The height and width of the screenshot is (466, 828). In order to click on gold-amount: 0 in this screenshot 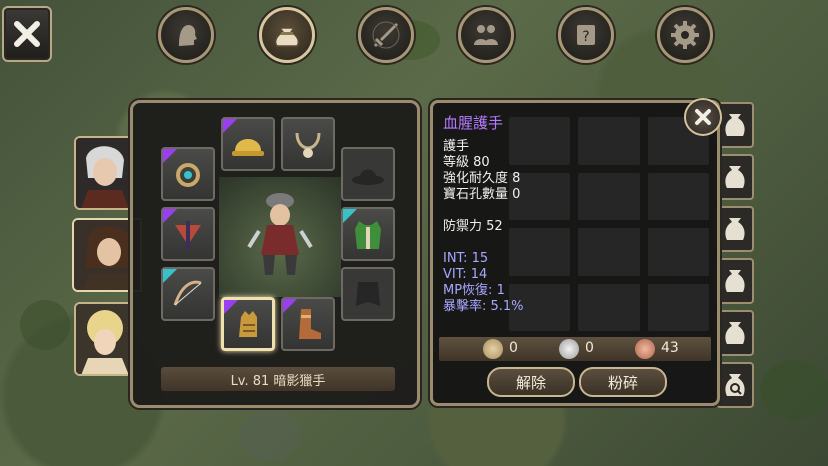, I will do `click(513, 348)`.